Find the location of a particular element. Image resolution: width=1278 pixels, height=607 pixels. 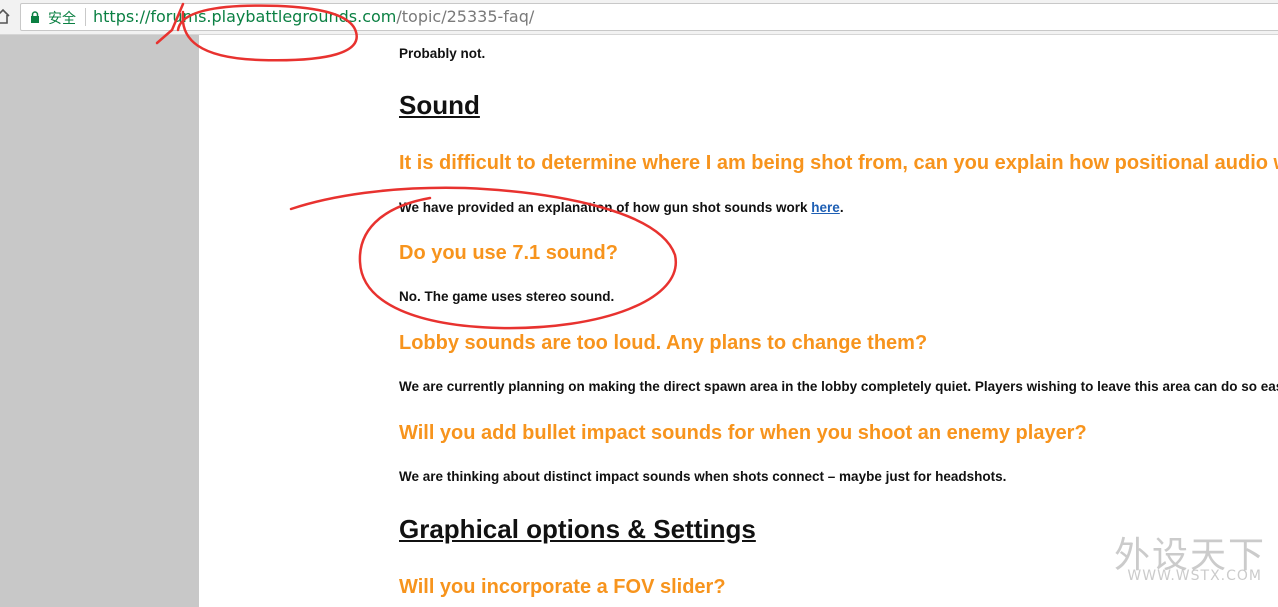

watermark-en: WWW.WSTX.COM is located at coordinates (1194, 576).